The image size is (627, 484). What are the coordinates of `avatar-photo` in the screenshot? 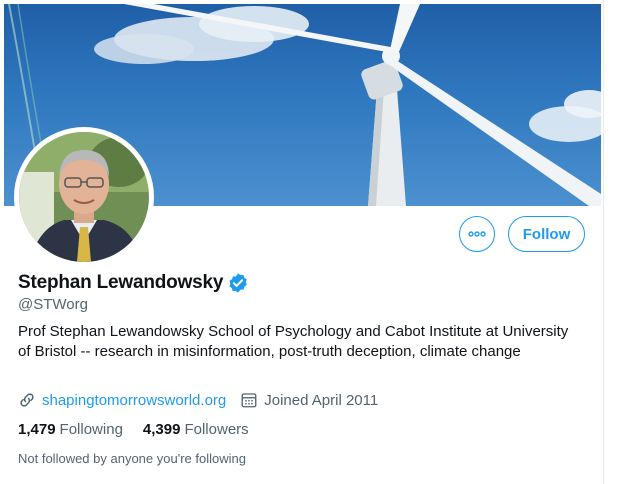 It's located at (84, 197).